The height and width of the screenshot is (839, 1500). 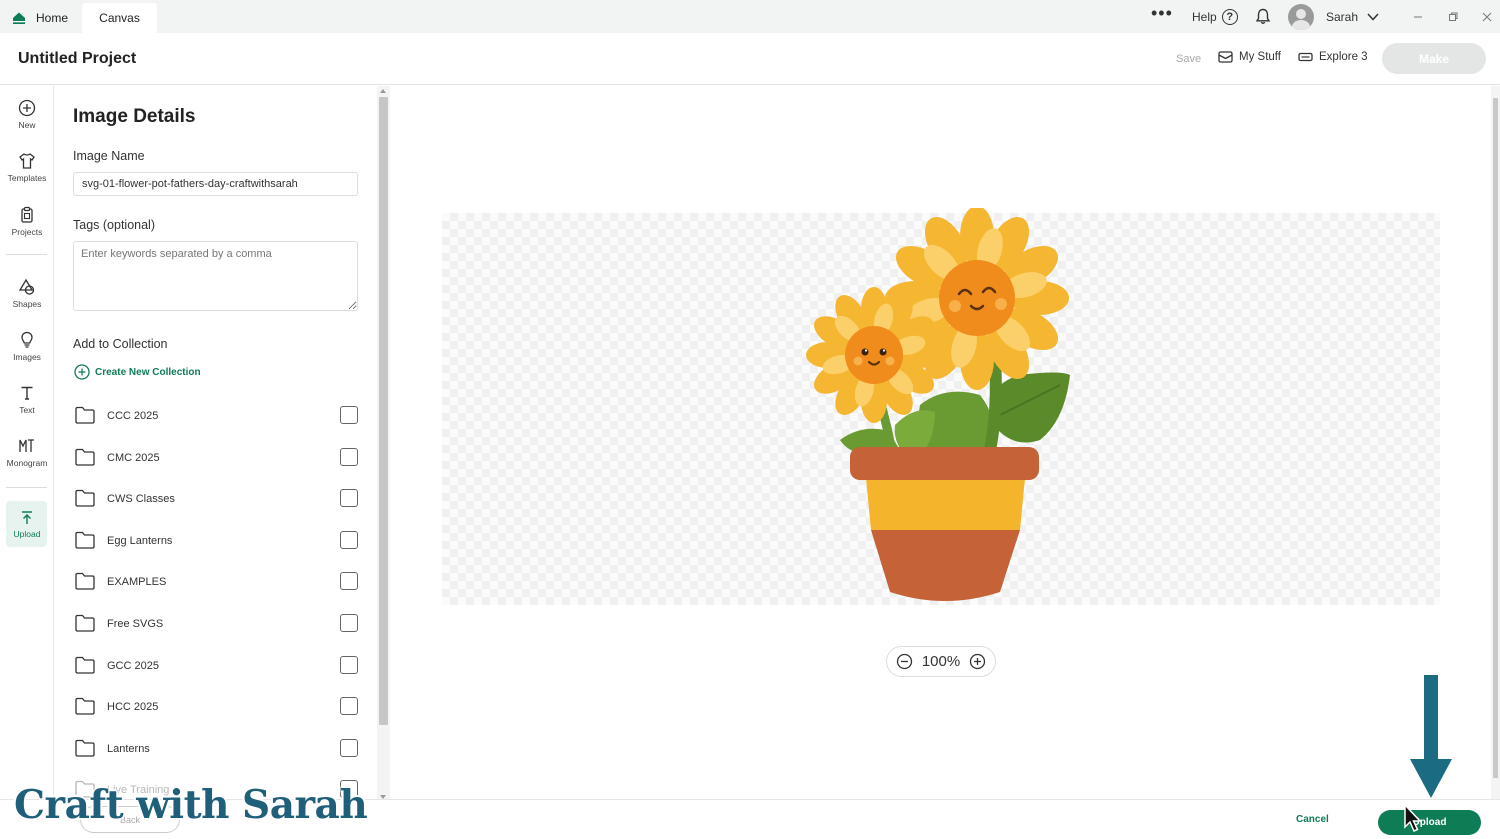 What do you see at coordinates (220, 634) in the screenshot?
I see `collection-row: Free SVGS` at bounding box center [220, 634].